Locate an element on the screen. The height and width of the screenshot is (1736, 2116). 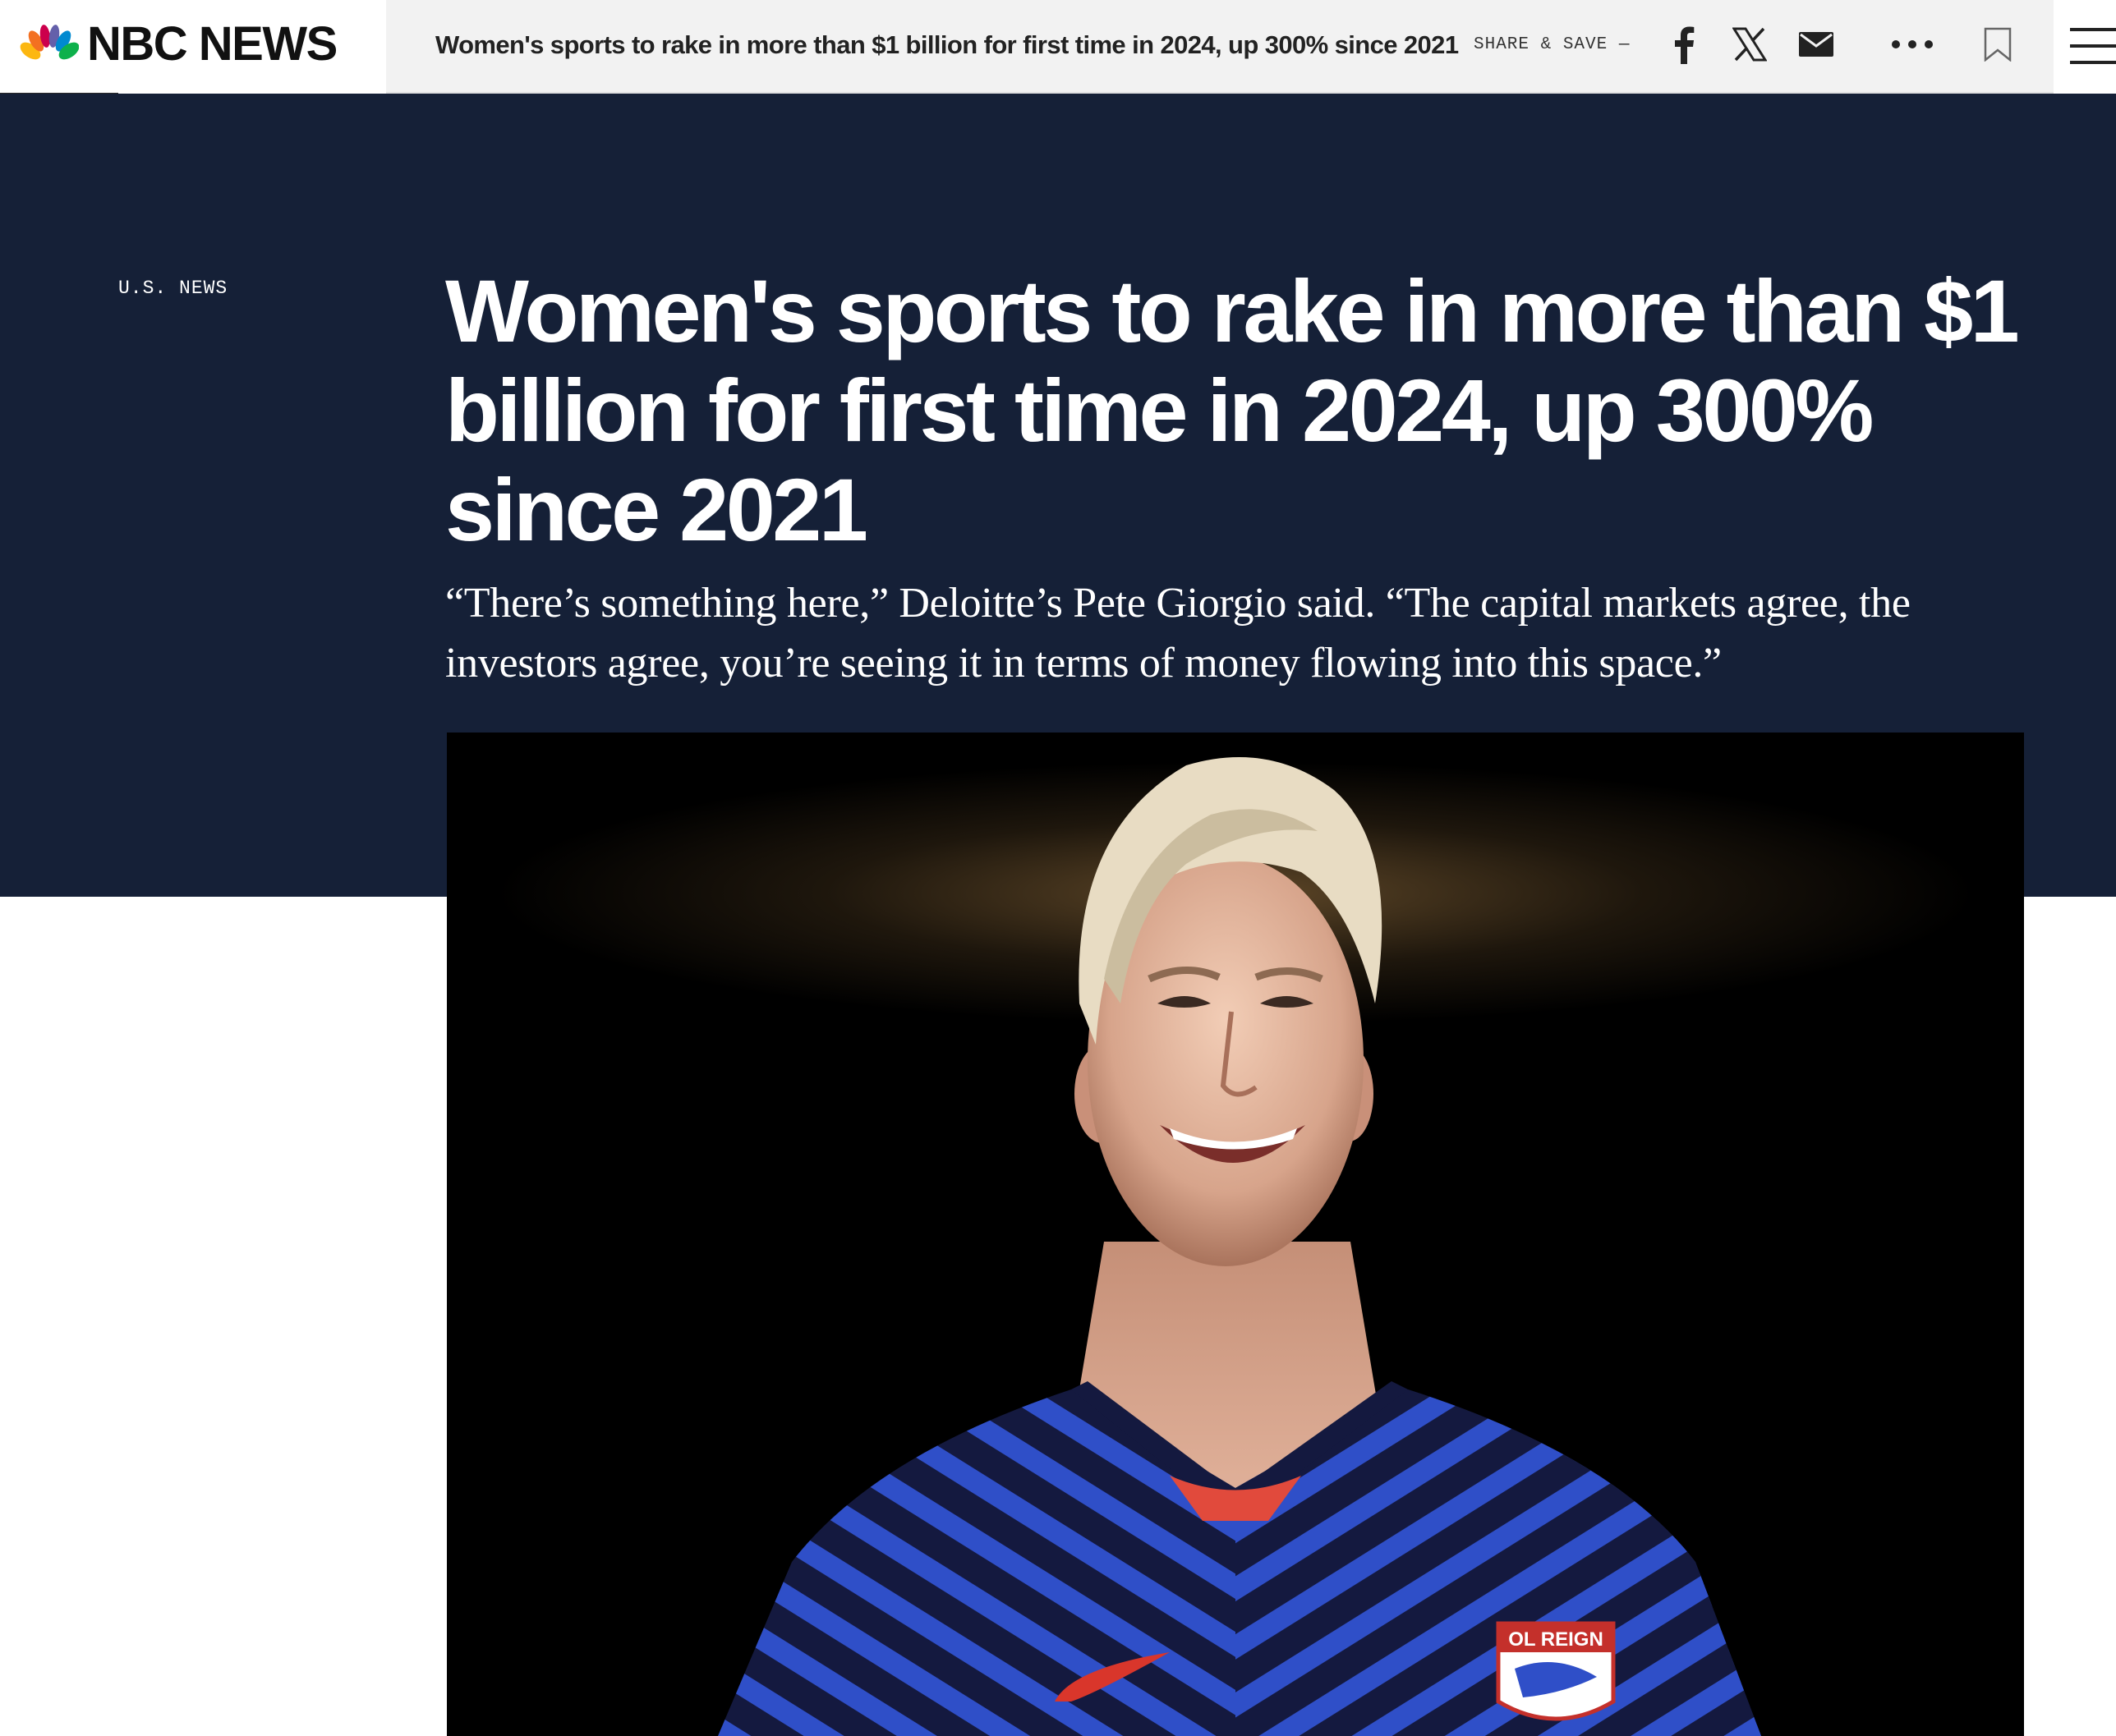
logo-link: NBC NEWS is located at coordinates (193, 47).